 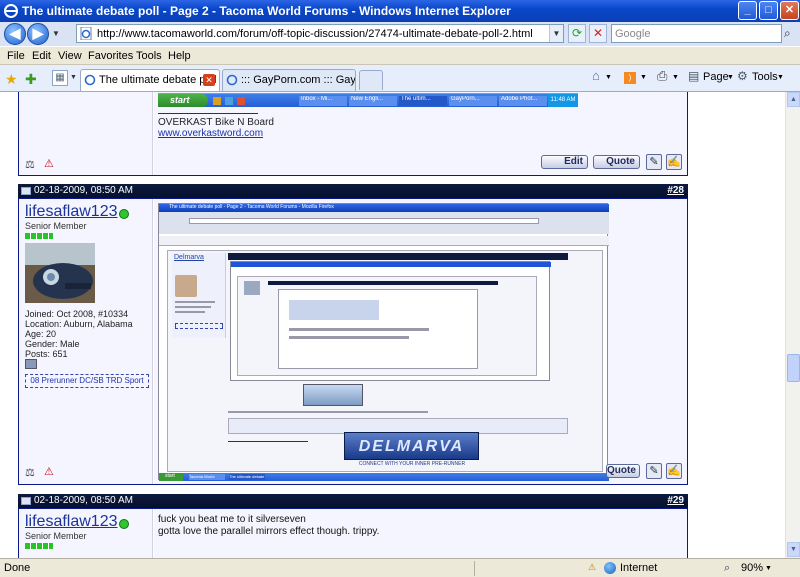 I want to click on search-icon: ⌕, so click(x=791, y=34).